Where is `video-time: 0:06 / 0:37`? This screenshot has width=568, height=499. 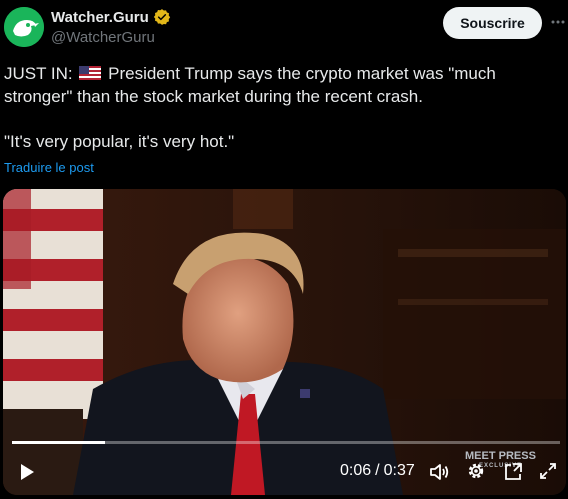
video-time: 0:06 / 0:37 is located at coordinates (377, 471).